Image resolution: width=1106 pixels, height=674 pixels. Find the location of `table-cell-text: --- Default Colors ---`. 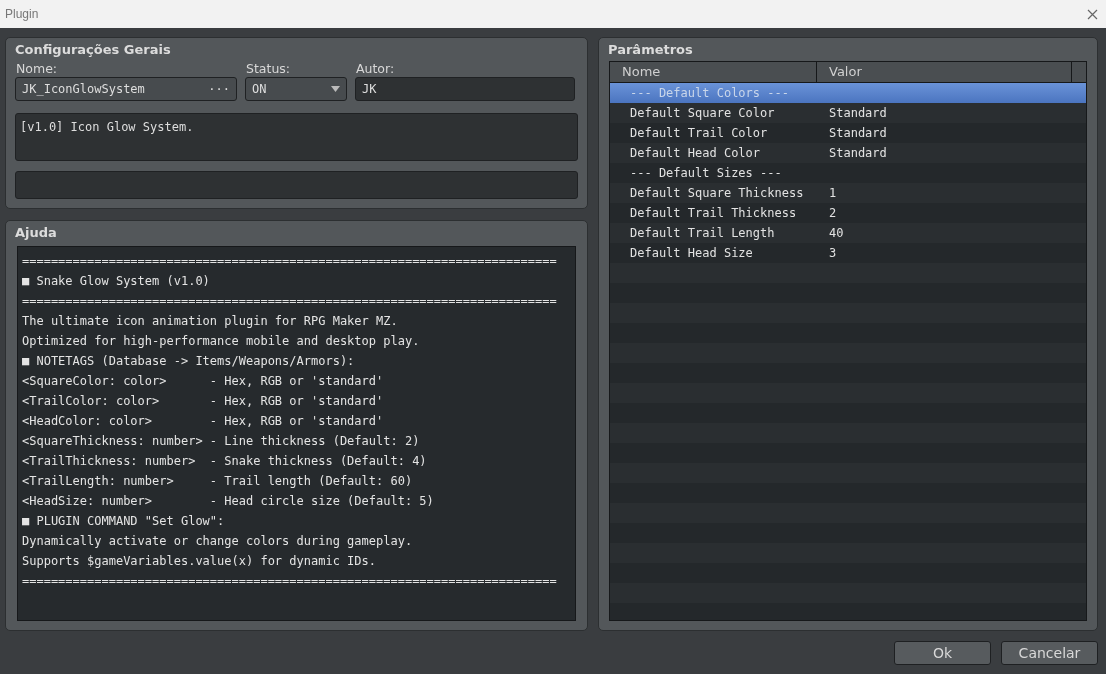

table-cell-text: --- Default Colors --- is located at coordinates (710, 93).